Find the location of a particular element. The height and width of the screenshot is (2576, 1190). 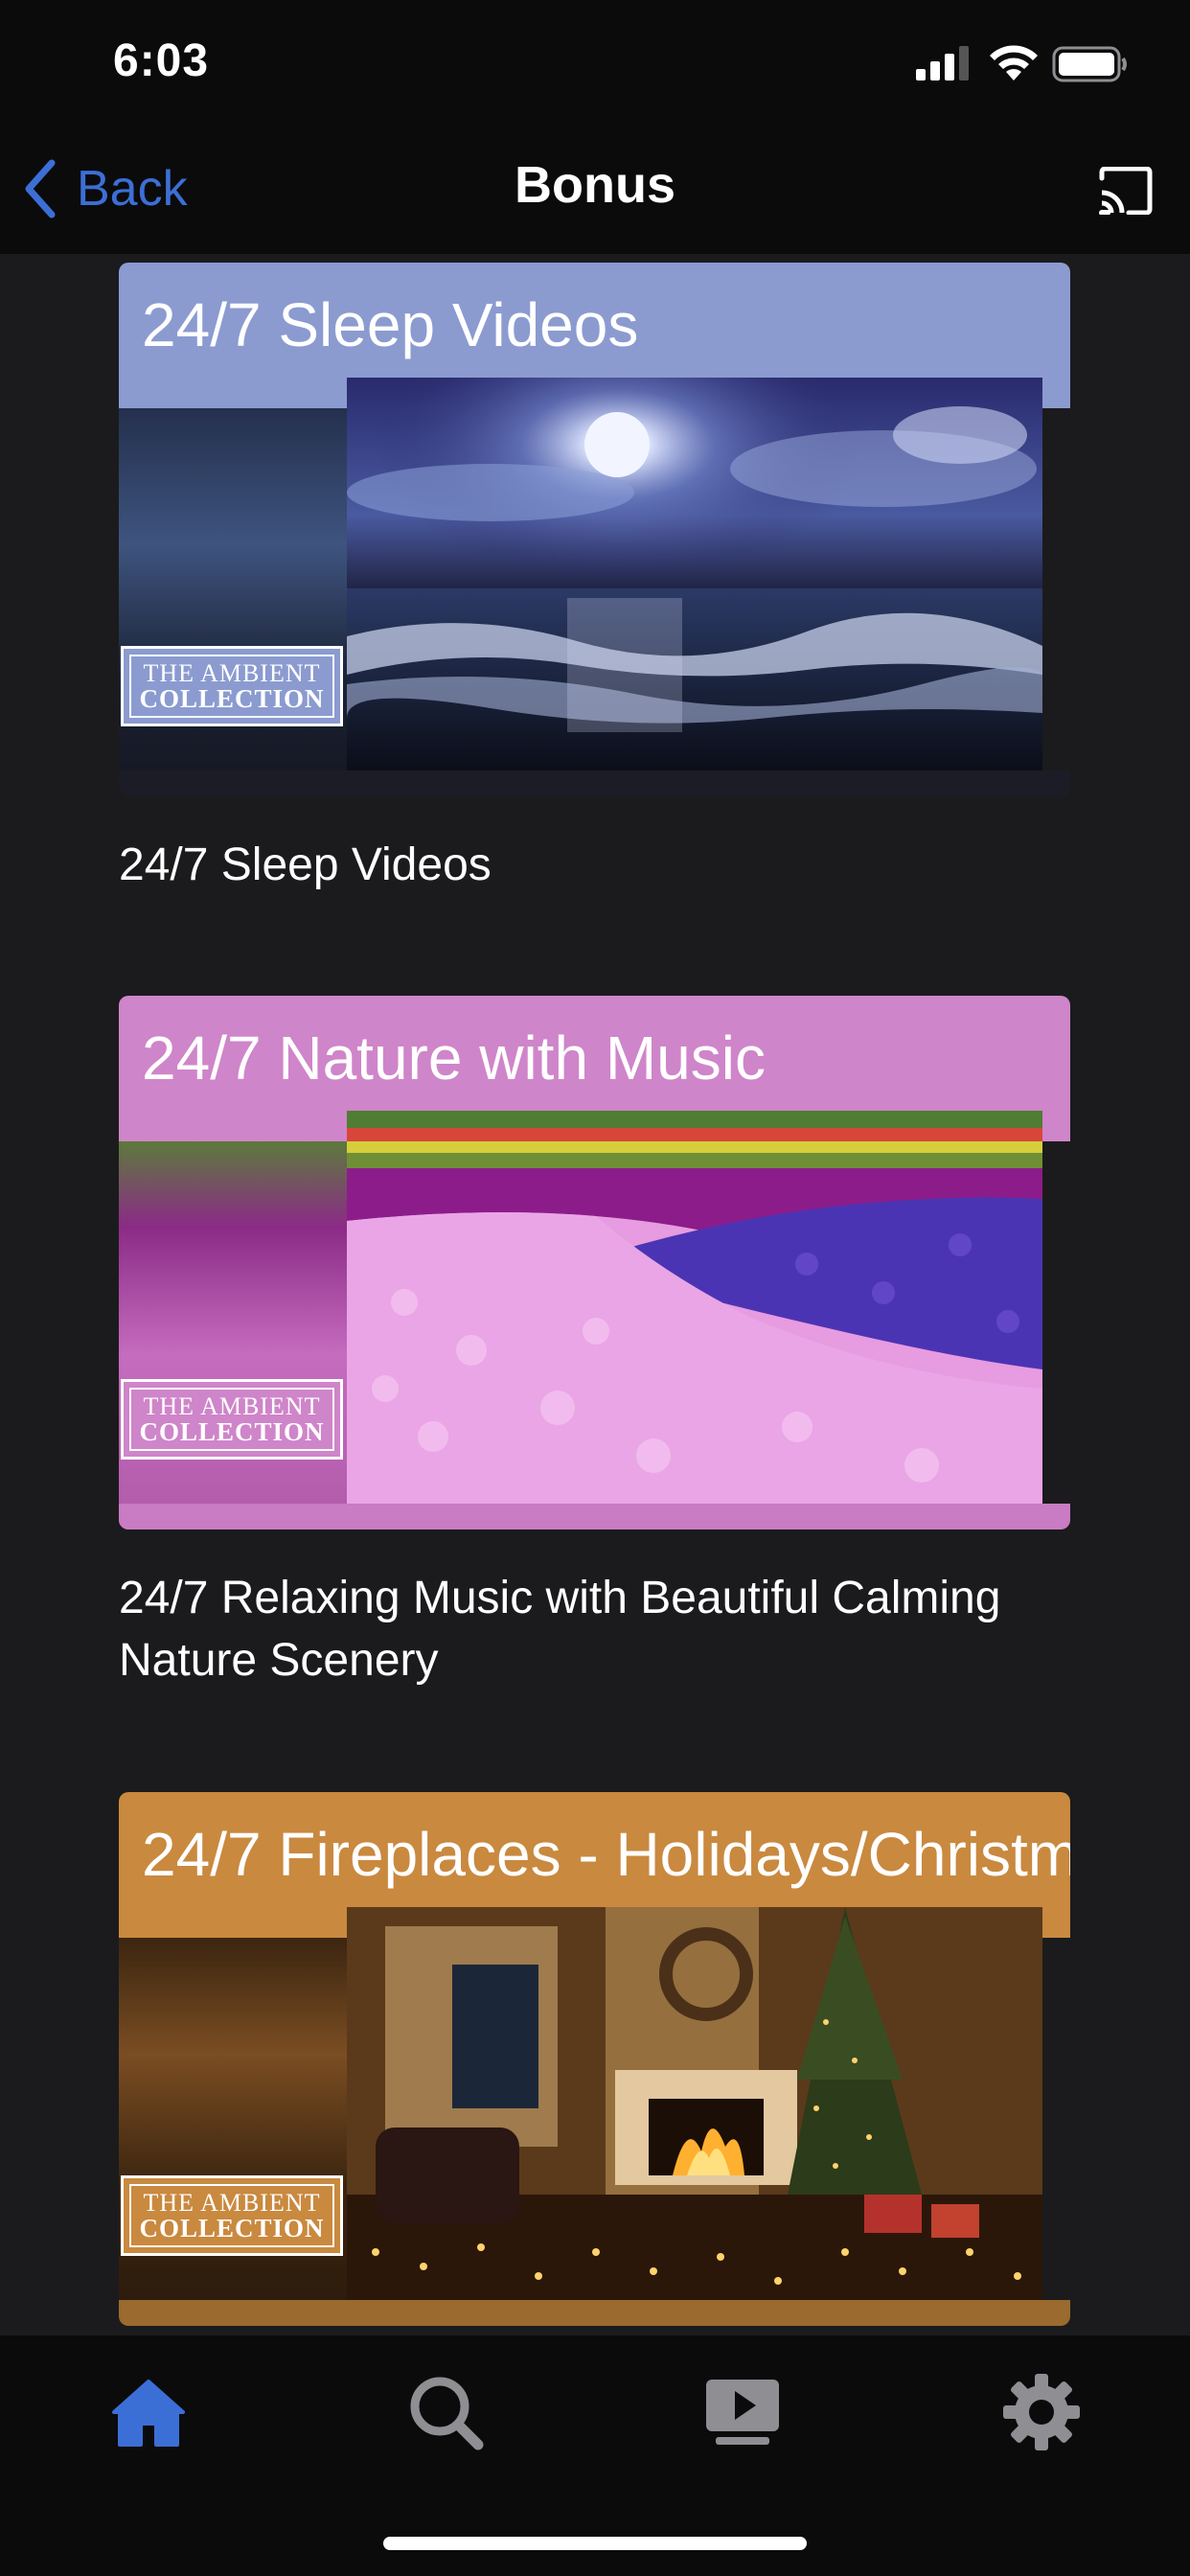

flower-field-thumbnail is located at coordinates (695, 1307).